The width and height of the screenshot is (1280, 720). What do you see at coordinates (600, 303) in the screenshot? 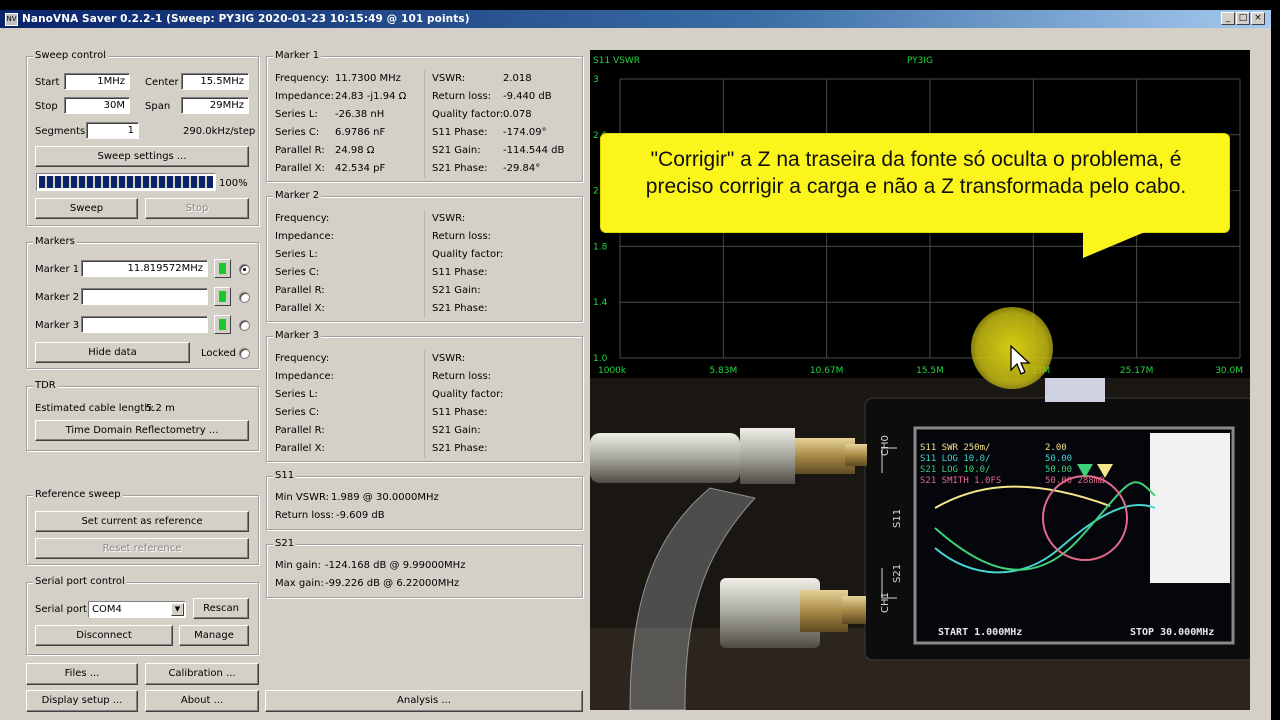
I see `chart-y-tick-label: 1.4` at bounding box center [600, 303].